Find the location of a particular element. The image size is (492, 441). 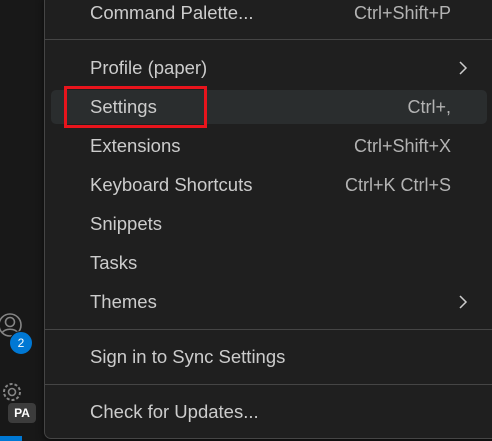

profile-badge: PA is located at coordinates (22, 413).